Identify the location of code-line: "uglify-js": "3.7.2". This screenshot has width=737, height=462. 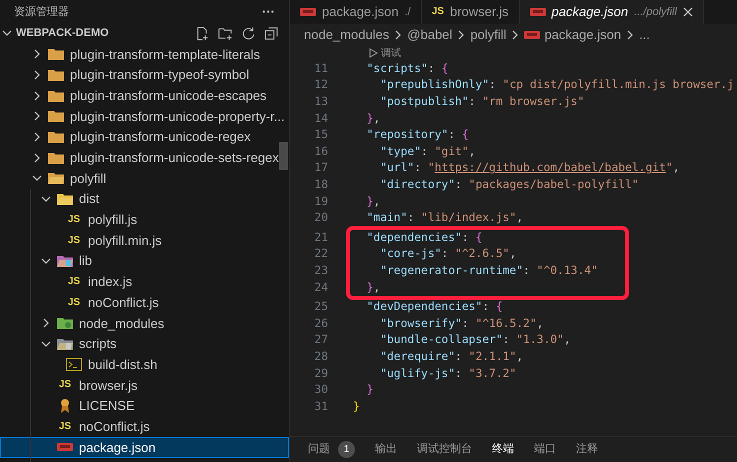
(447, 374).